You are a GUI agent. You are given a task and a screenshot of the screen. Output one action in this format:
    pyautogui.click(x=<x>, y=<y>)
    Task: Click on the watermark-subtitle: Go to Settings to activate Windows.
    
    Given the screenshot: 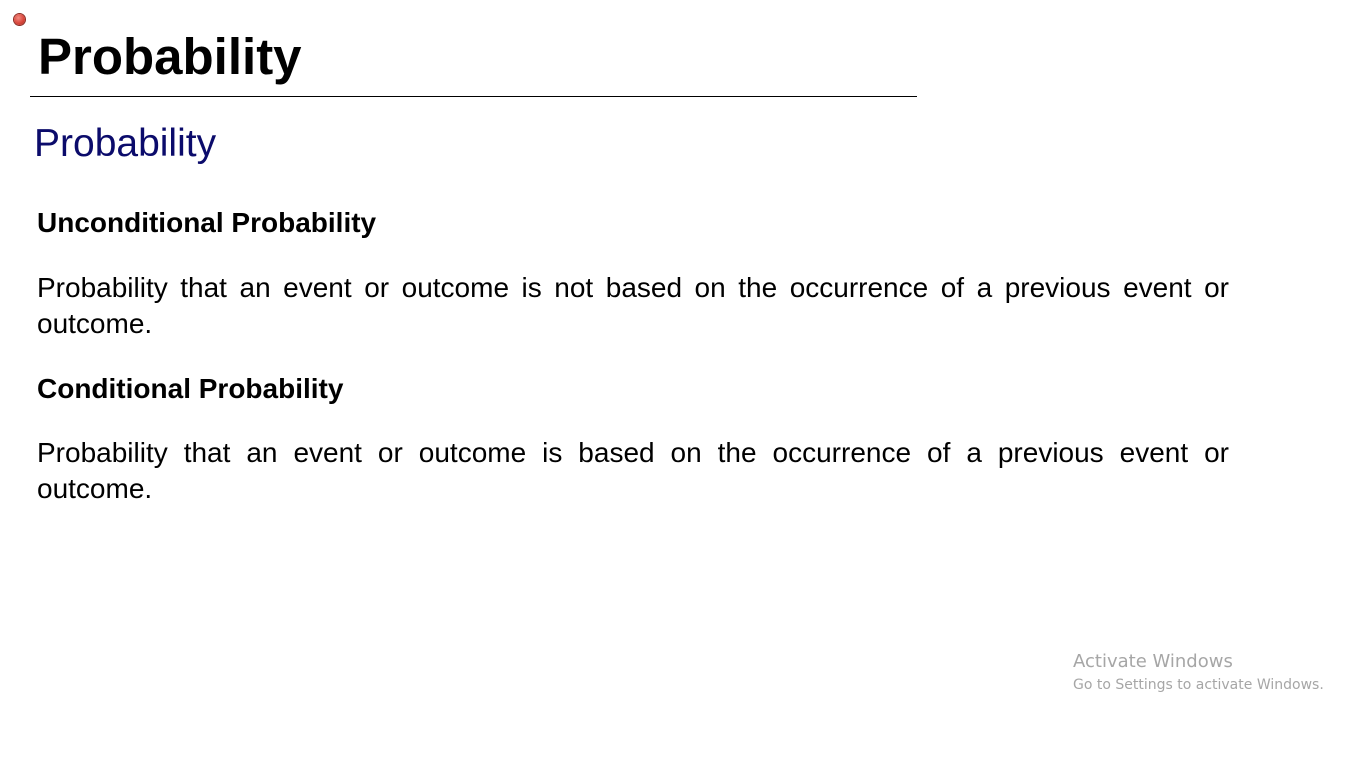 What is the action you would take?
    pyautogui.click(x=1198, y=685)
    